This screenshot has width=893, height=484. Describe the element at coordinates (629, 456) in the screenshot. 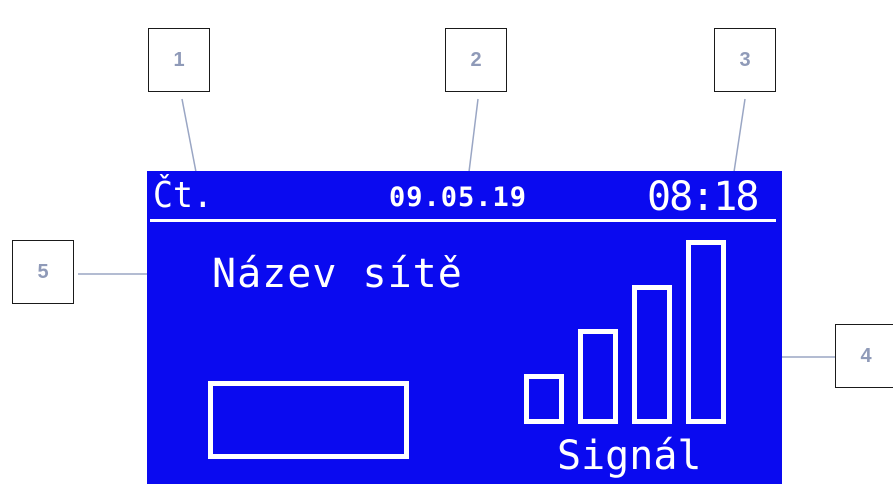

I see `signal-label: Signál` at that location.